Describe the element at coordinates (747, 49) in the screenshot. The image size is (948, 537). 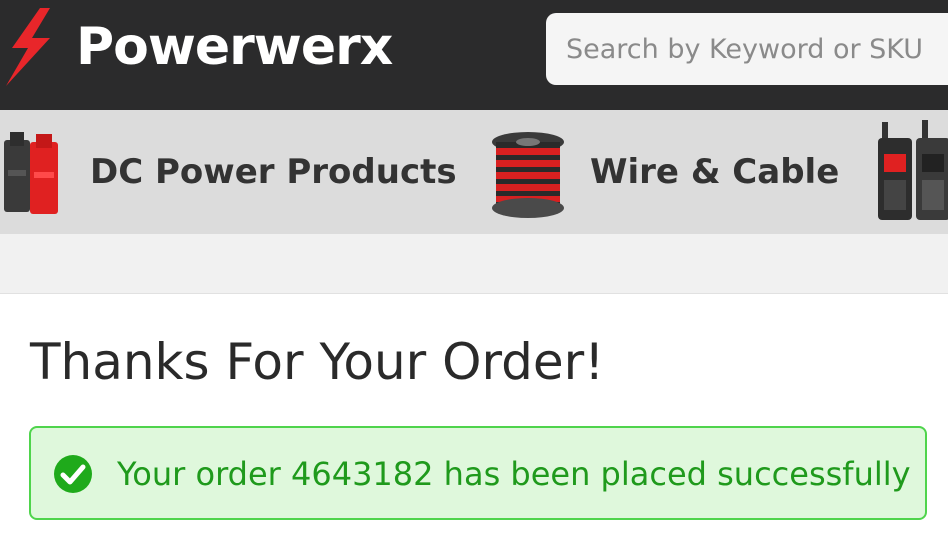
I see `search-input` at that location.